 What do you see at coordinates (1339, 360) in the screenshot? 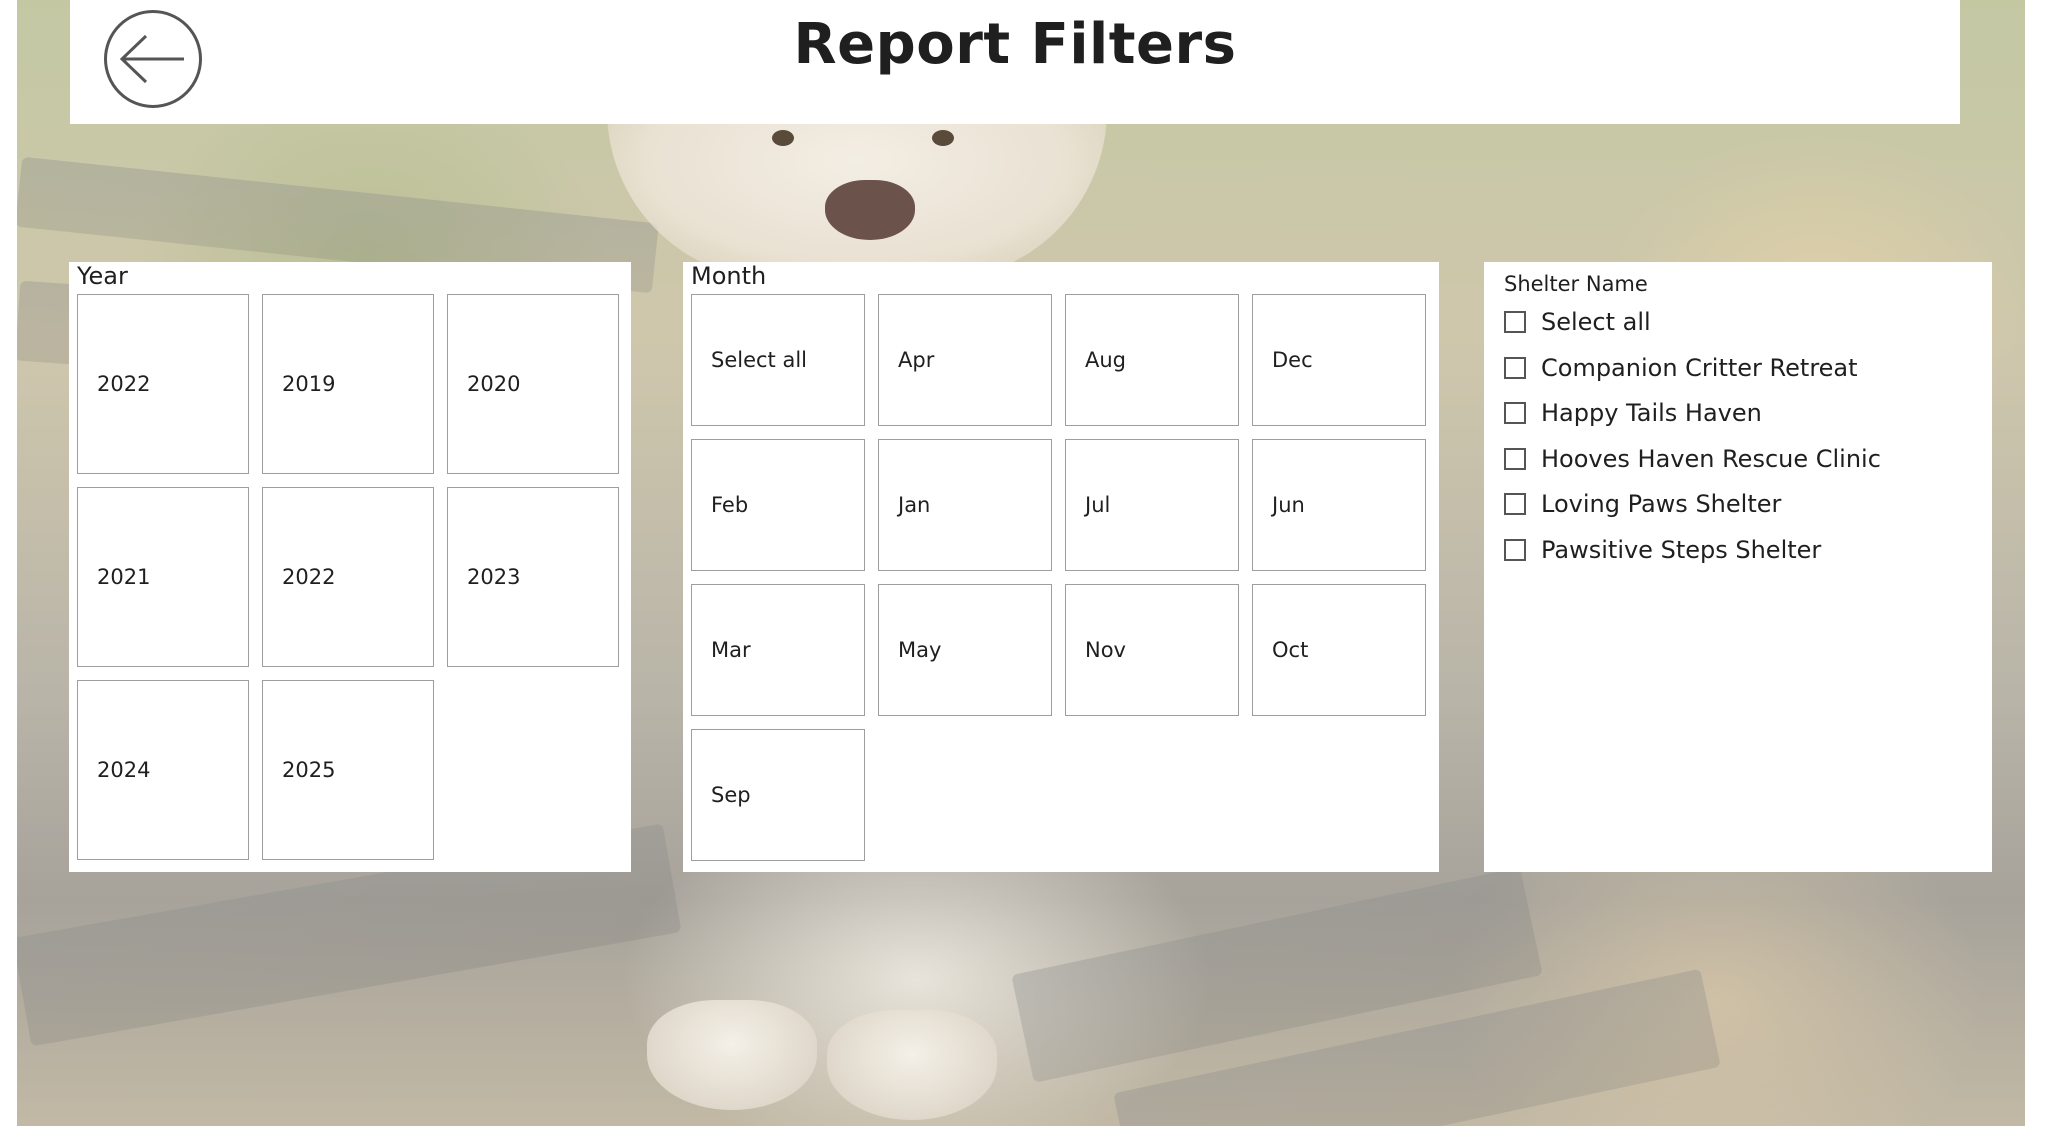
I see `month-tile: Dec` at bounding box center [1339, 360].